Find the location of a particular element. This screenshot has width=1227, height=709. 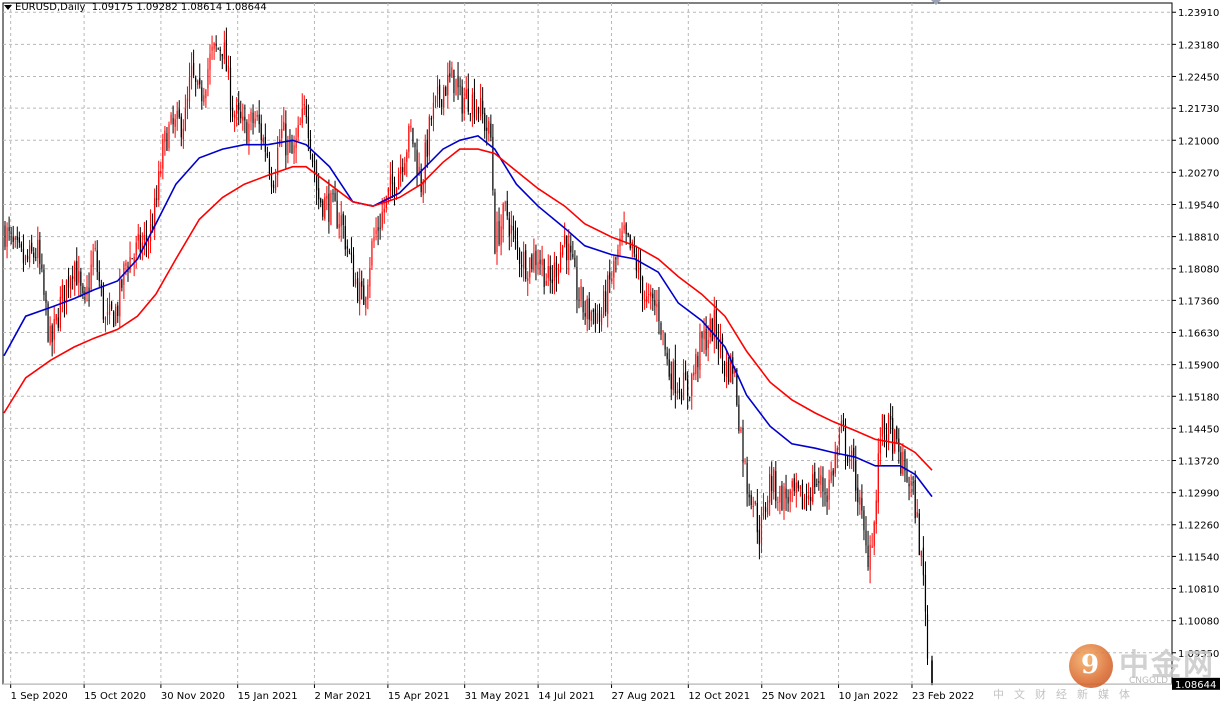

y-tick-label: 1.19540 is located at coordinates (1198, 205).